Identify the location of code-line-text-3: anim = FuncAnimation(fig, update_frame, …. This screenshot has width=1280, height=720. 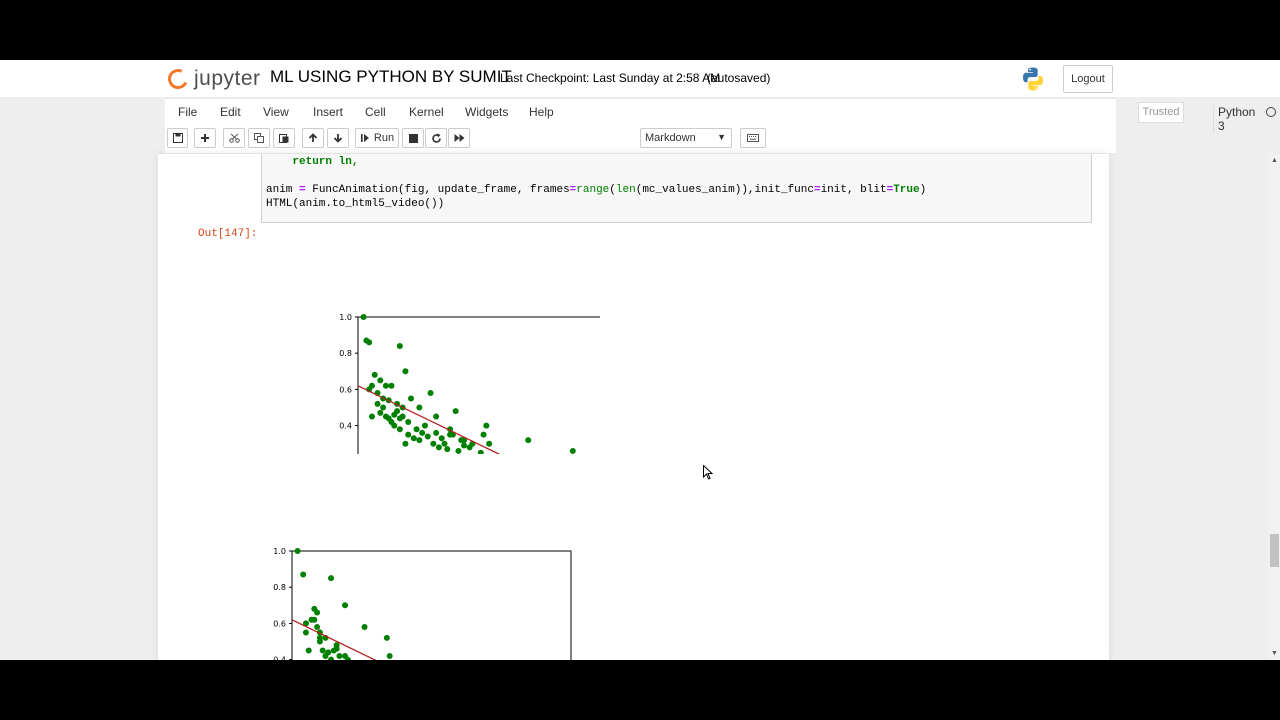
(596, 190).